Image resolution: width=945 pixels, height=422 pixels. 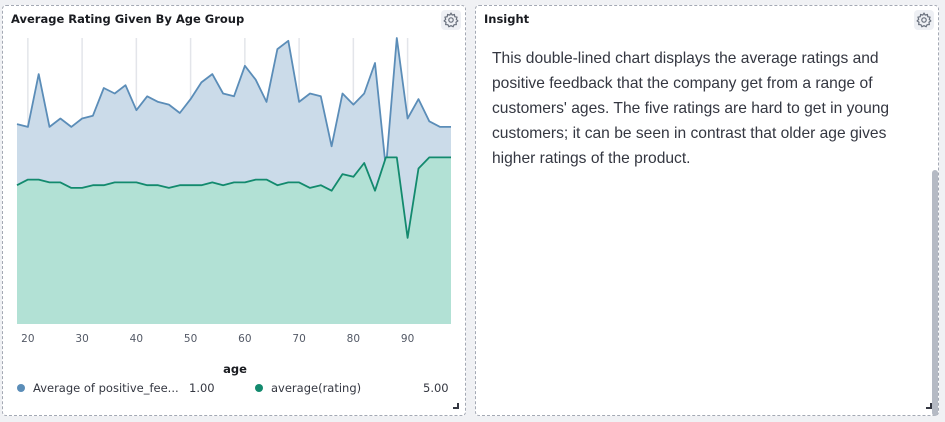 What do you see at coordinates (136, 339) in the screenshot?
I see `x-tick-label: 40` at bounding box center [136, 339].